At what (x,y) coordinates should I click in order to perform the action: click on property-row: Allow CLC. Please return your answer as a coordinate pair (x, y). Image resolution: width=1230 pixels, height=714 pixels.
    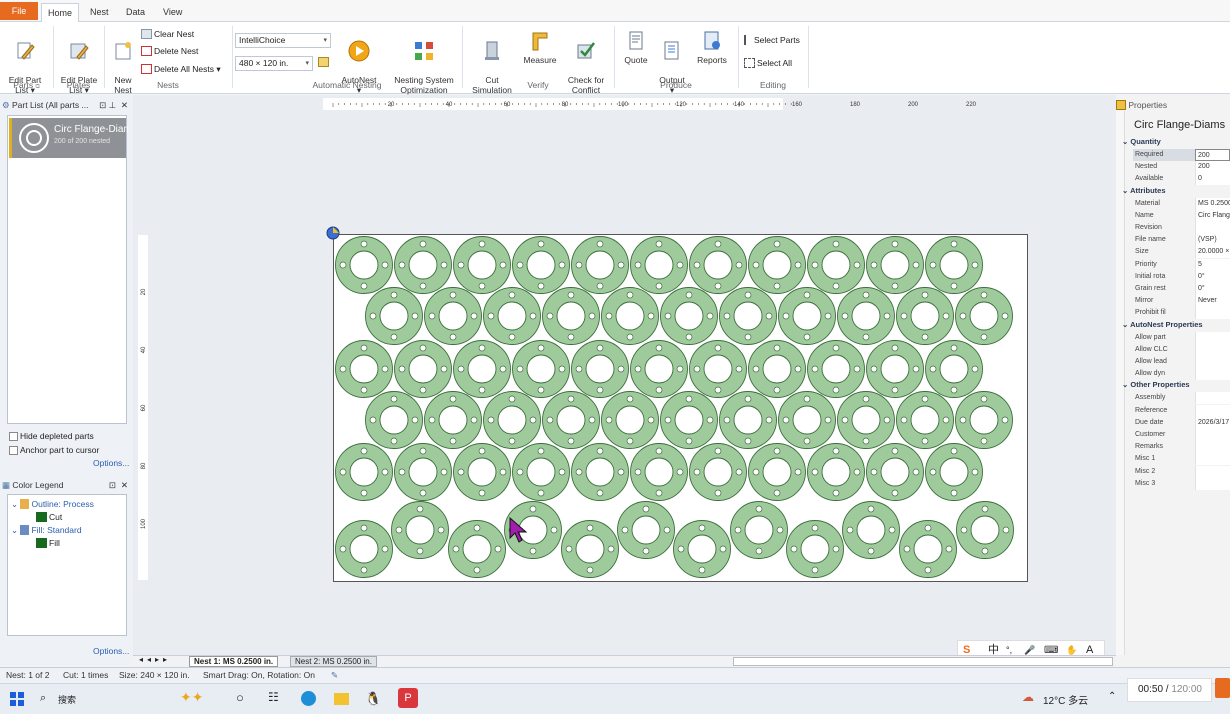
    Looking at the image, I should click on (1181, 349).